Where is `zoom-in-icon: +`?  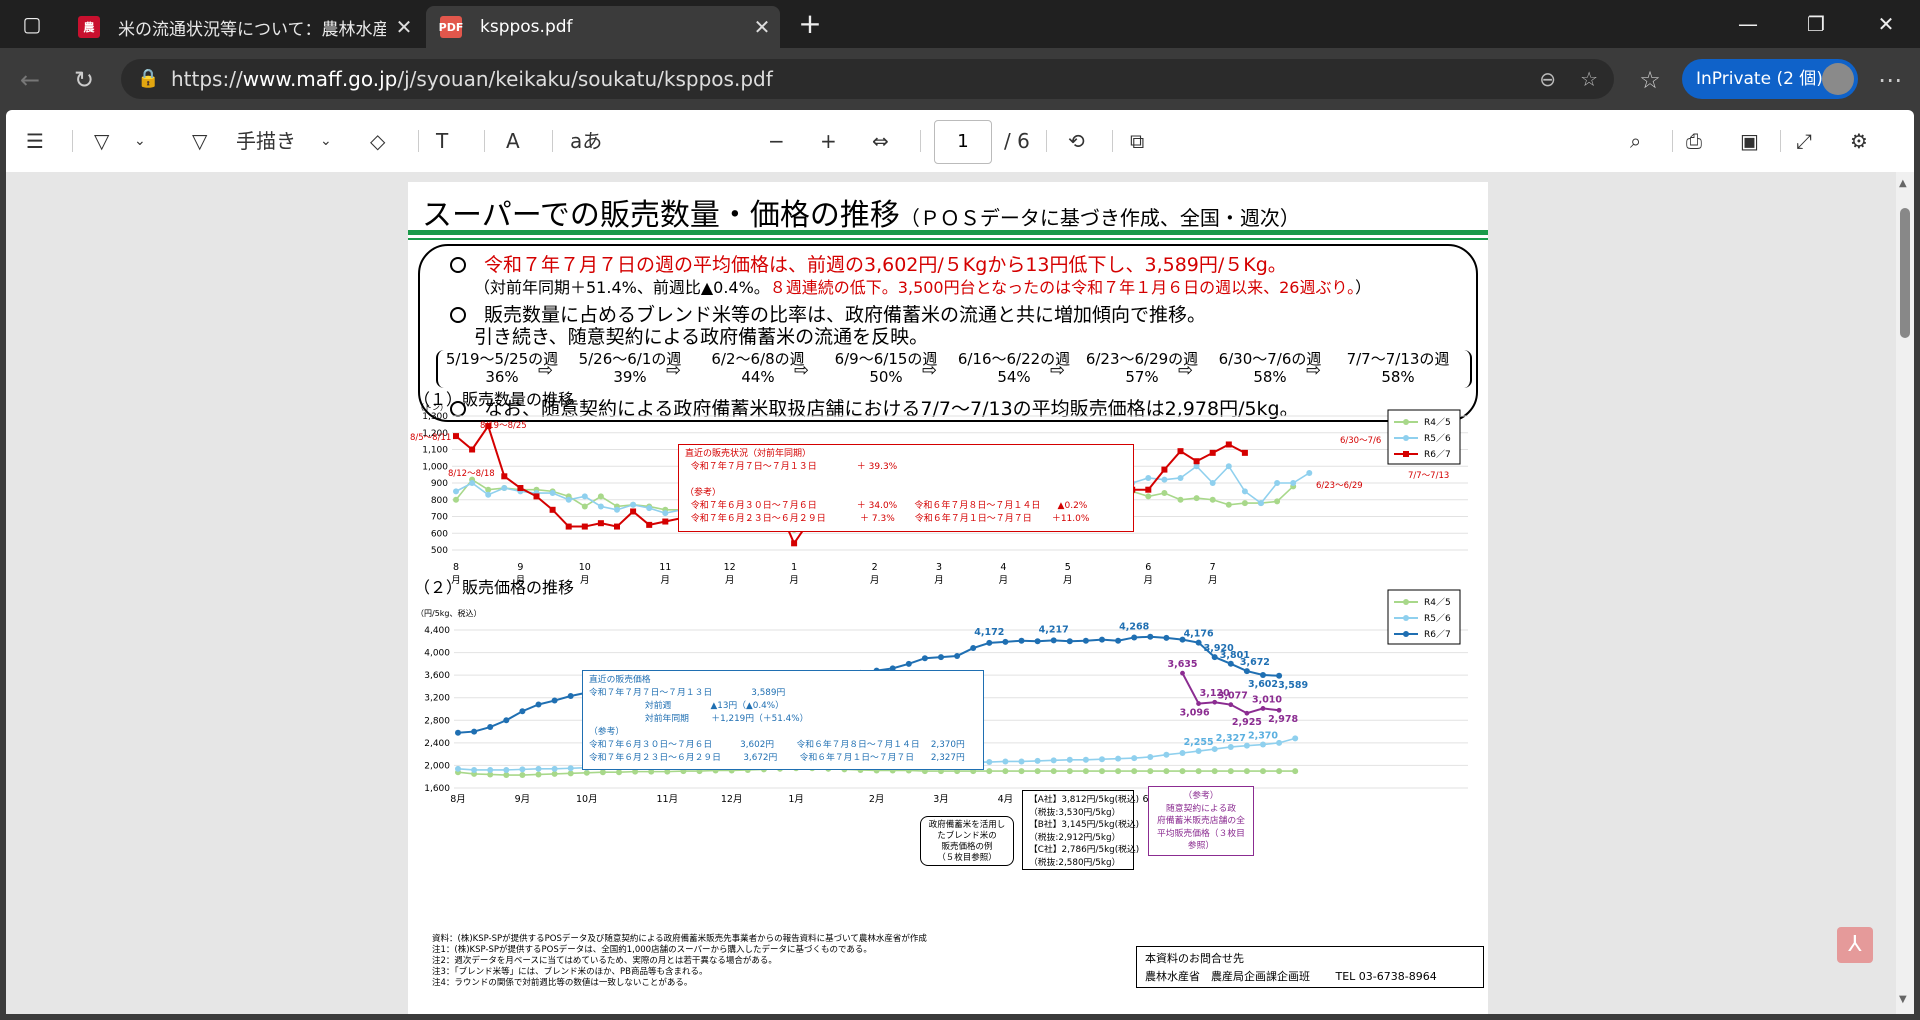
zoom-in-icon: + is located at coordinates (828, 141).